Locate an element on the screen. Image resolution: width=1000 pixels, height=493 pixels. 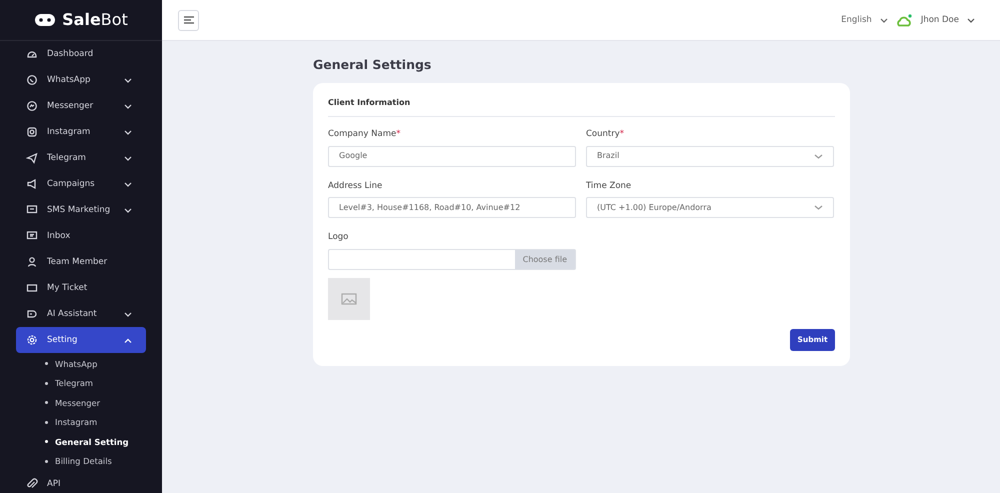
input-field: Level#3, House#1168, Road#10, Avinue#12 is located at coordinates (452, 207).